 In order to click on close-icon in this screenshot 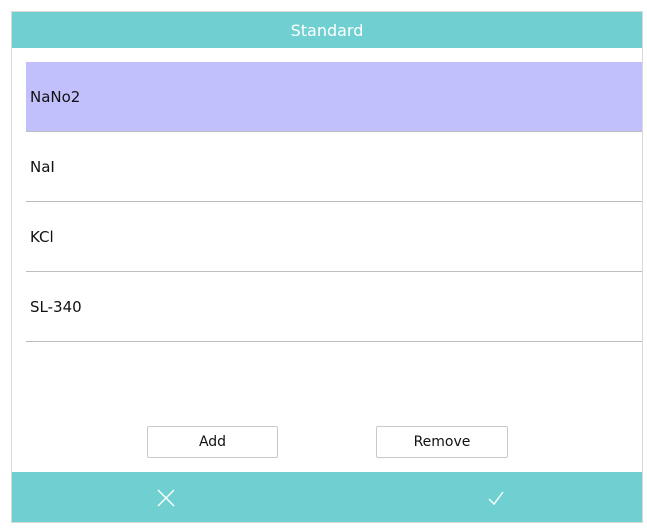, I will do `click(166, 498)`.